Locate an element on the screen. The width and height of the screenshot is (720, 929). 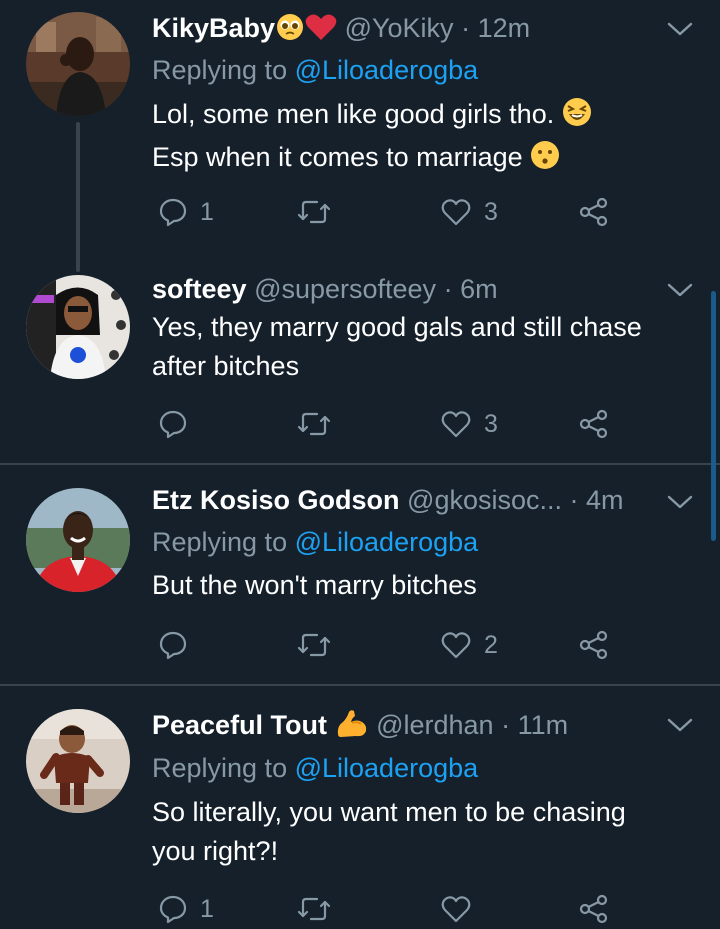
tweet-header: Peaceful Tout @lerdhan · 11m is located at coordinates (416, 725).